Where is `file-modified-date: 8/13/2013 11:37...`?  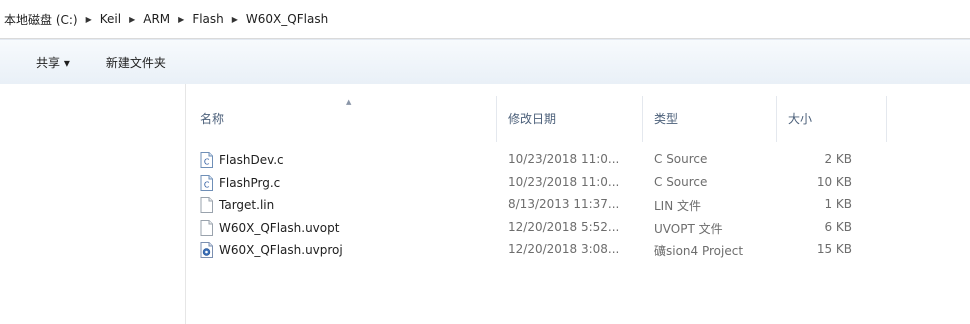 file-modified-date: 8/13/2013 11:37... is located at coordinates (564, 204).